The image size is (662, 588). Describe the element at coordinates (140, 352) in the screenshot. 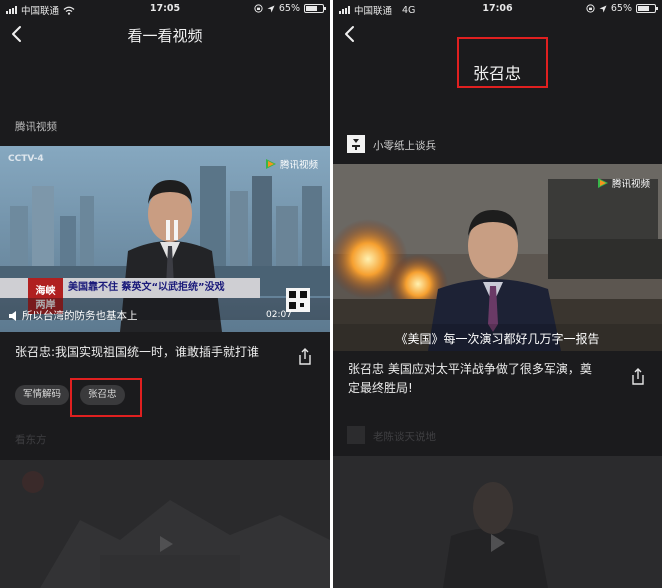

I see `video-caption: 张召忠:我国实现祖国统一时，谁敢插手就打谁` at that location.